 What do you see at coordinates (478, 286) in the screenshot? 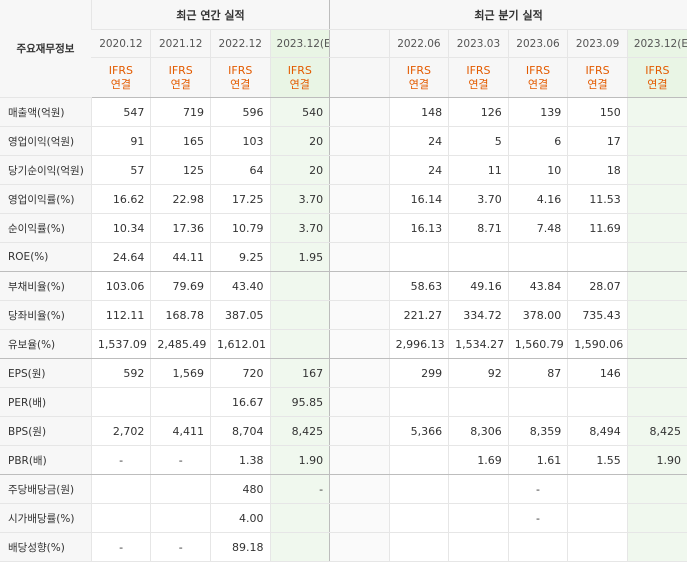
I see `quarter-cell: 49.16` at bounding box center [478, 286].